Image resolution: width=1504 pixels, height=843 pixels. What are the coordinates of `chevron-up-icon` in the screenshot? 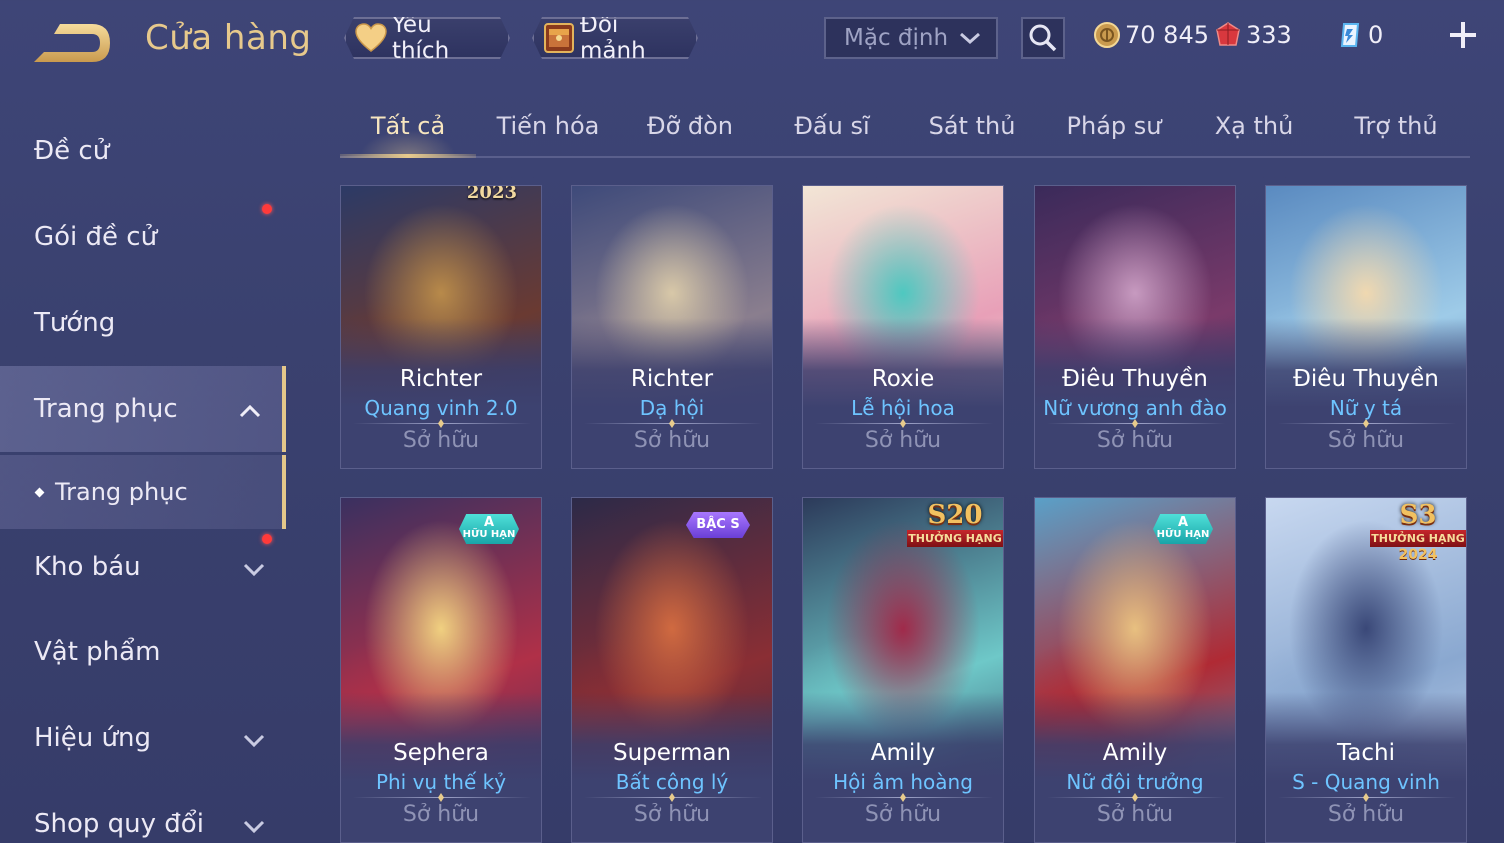 It's located at (250, 413).